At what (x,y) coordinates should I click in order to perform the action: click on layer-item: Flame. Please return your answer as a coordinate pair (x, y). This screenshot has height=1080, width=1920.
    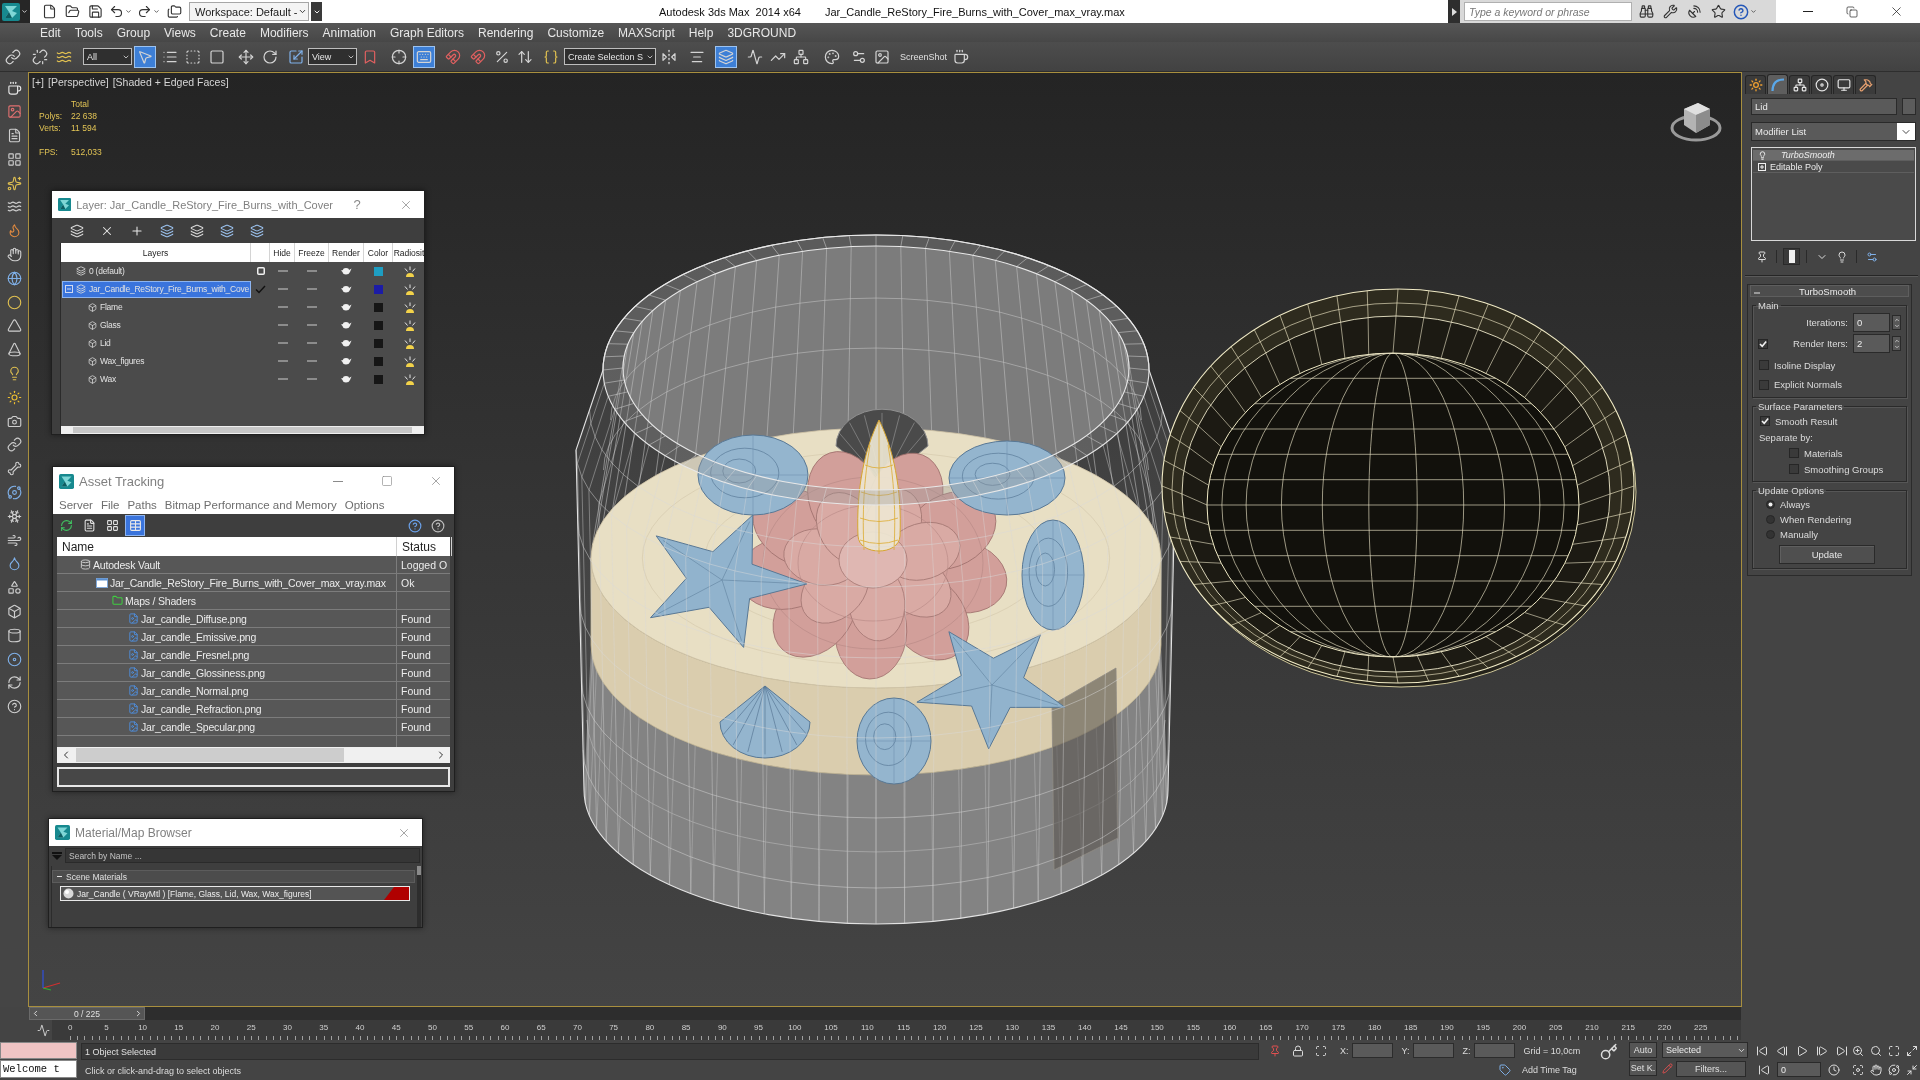
    Looking at the image, I should click on (156, 307).